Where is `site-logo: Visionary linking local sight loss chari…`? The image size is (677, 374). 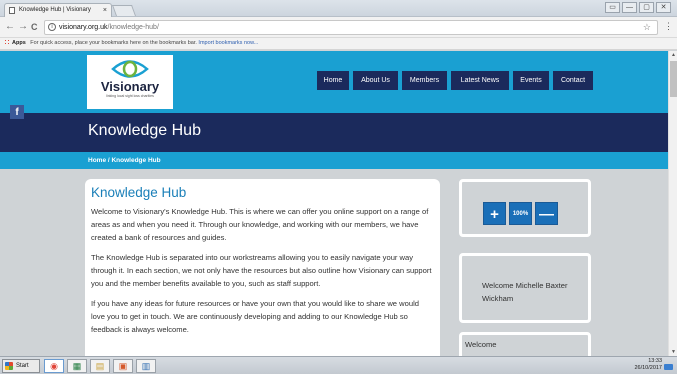 site-logo: Visionary linking local sight loss chari… is located at coordinates (130, 82).